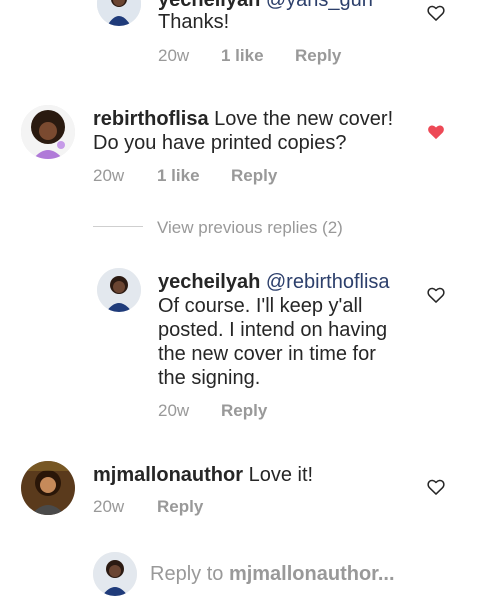 This screenshot has width=478, height=610. I want to click on comment-body: rebirthoflisa Love the new cover!, so click(243, 119).